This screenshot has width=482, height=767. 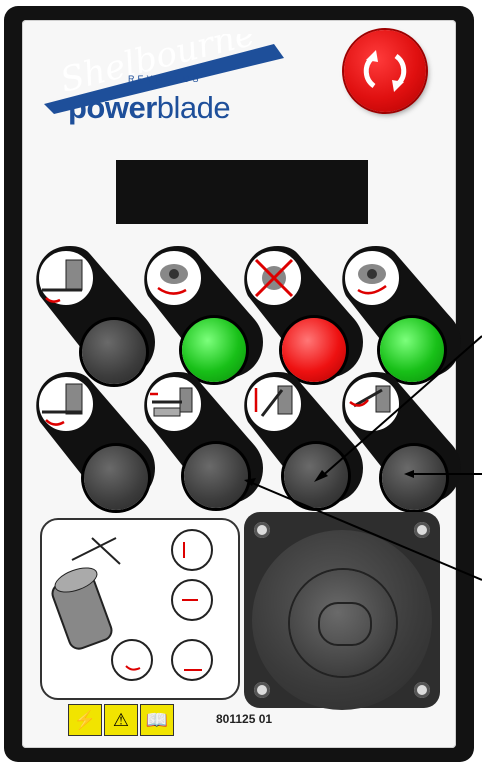 What do you see at coordinates (157, 720) in the screenshot?
I see `read-manual-icon: 📖` at bounding box center [157, 720].